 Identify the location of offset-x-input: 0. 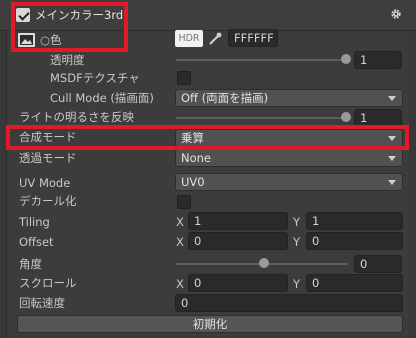
(238, 241).